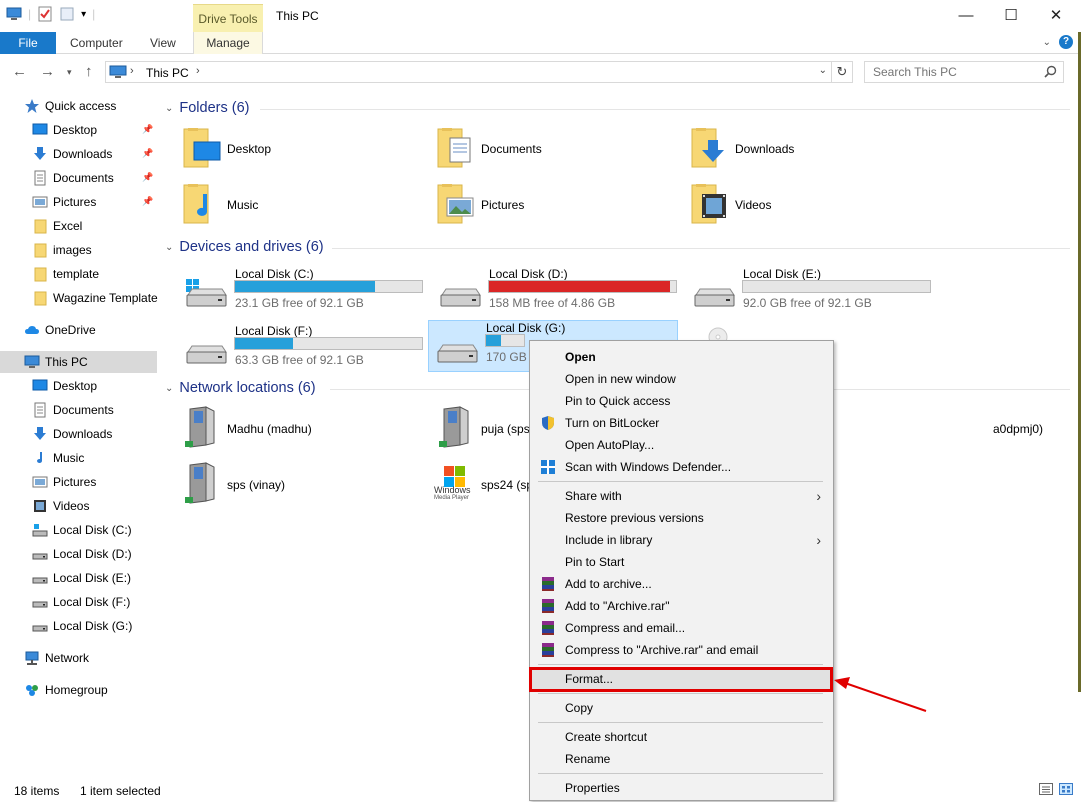 This screenshot has width=1081, height=802. Describe the element at coordinates (549, 205) in the screenshot. I see `folder-tile-pictures: Pictures` at that location.